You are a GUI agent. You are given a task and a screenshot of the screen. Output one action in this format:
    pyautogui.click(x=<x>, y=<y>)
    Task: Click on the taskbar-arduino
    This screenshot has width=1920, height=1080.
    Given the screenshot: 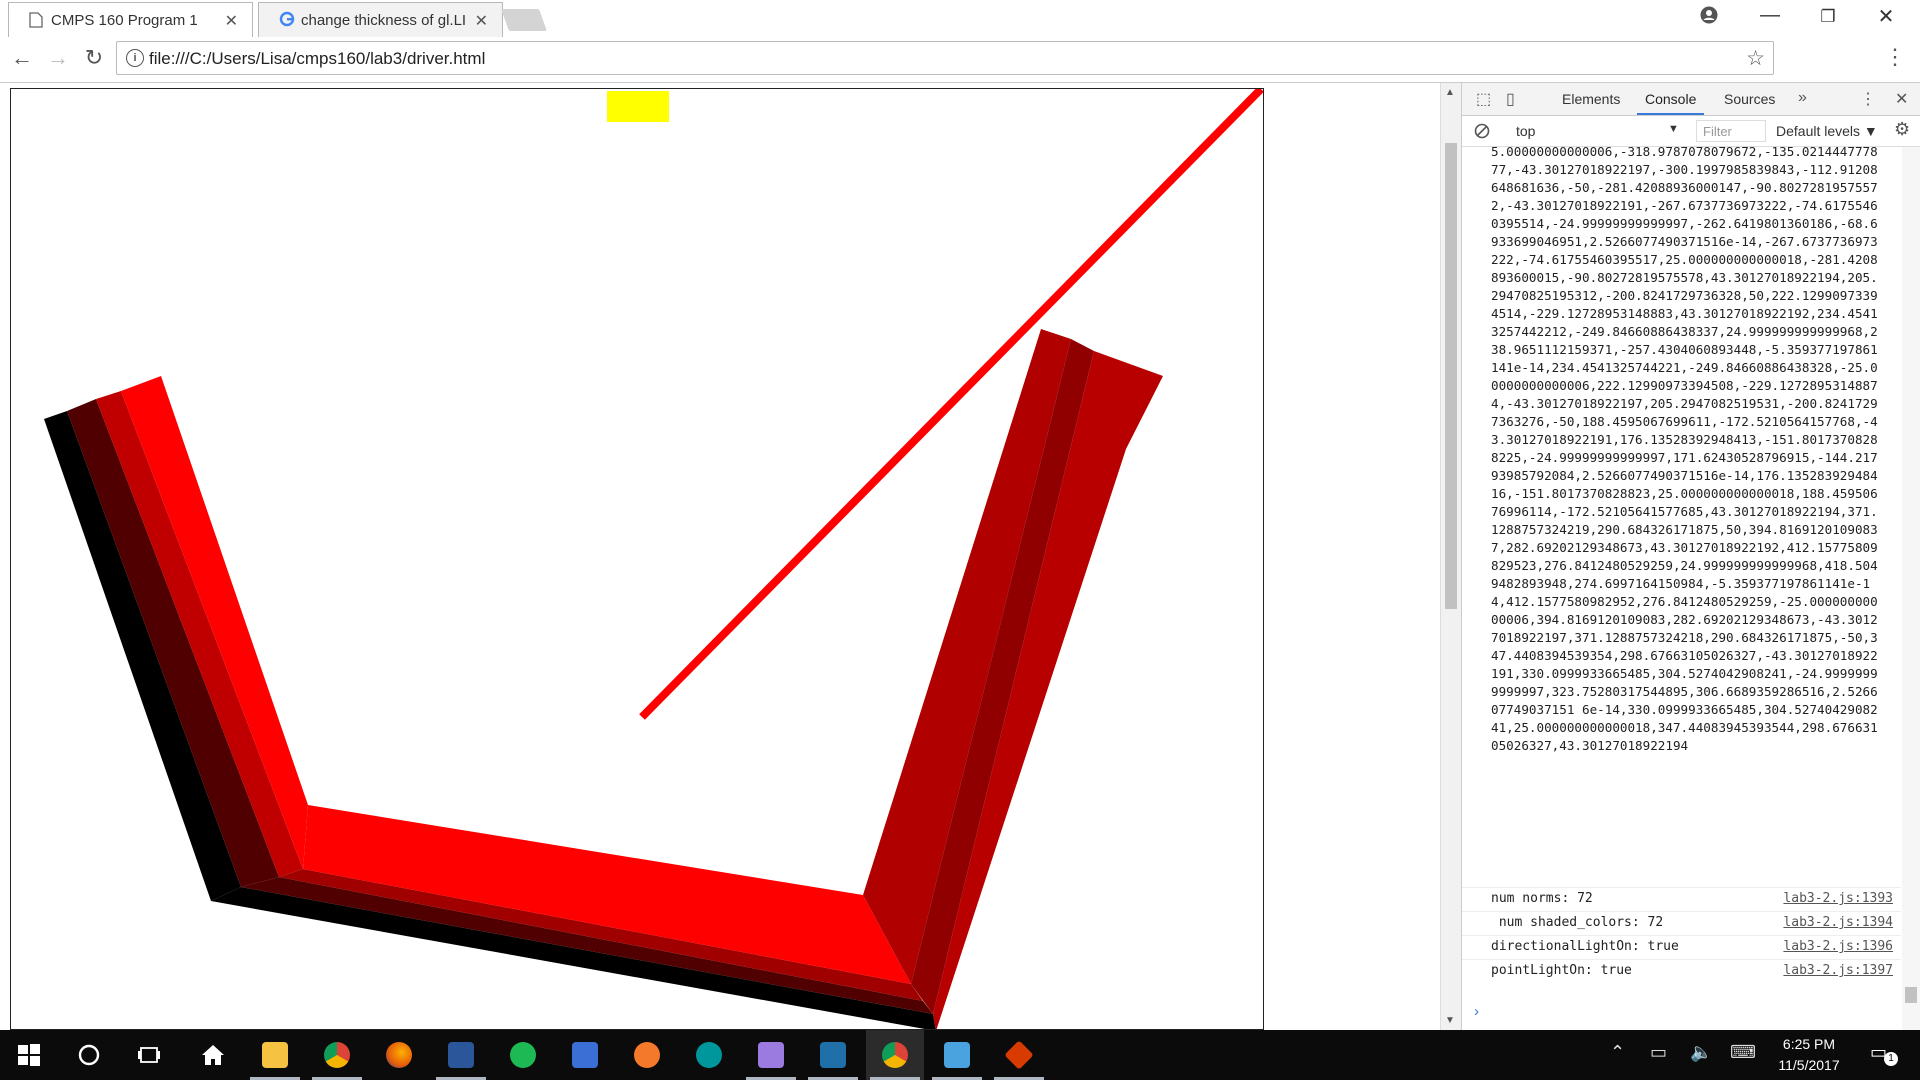 What is the action you would take?
    pyautogui.click(x=709, y=1055)
    